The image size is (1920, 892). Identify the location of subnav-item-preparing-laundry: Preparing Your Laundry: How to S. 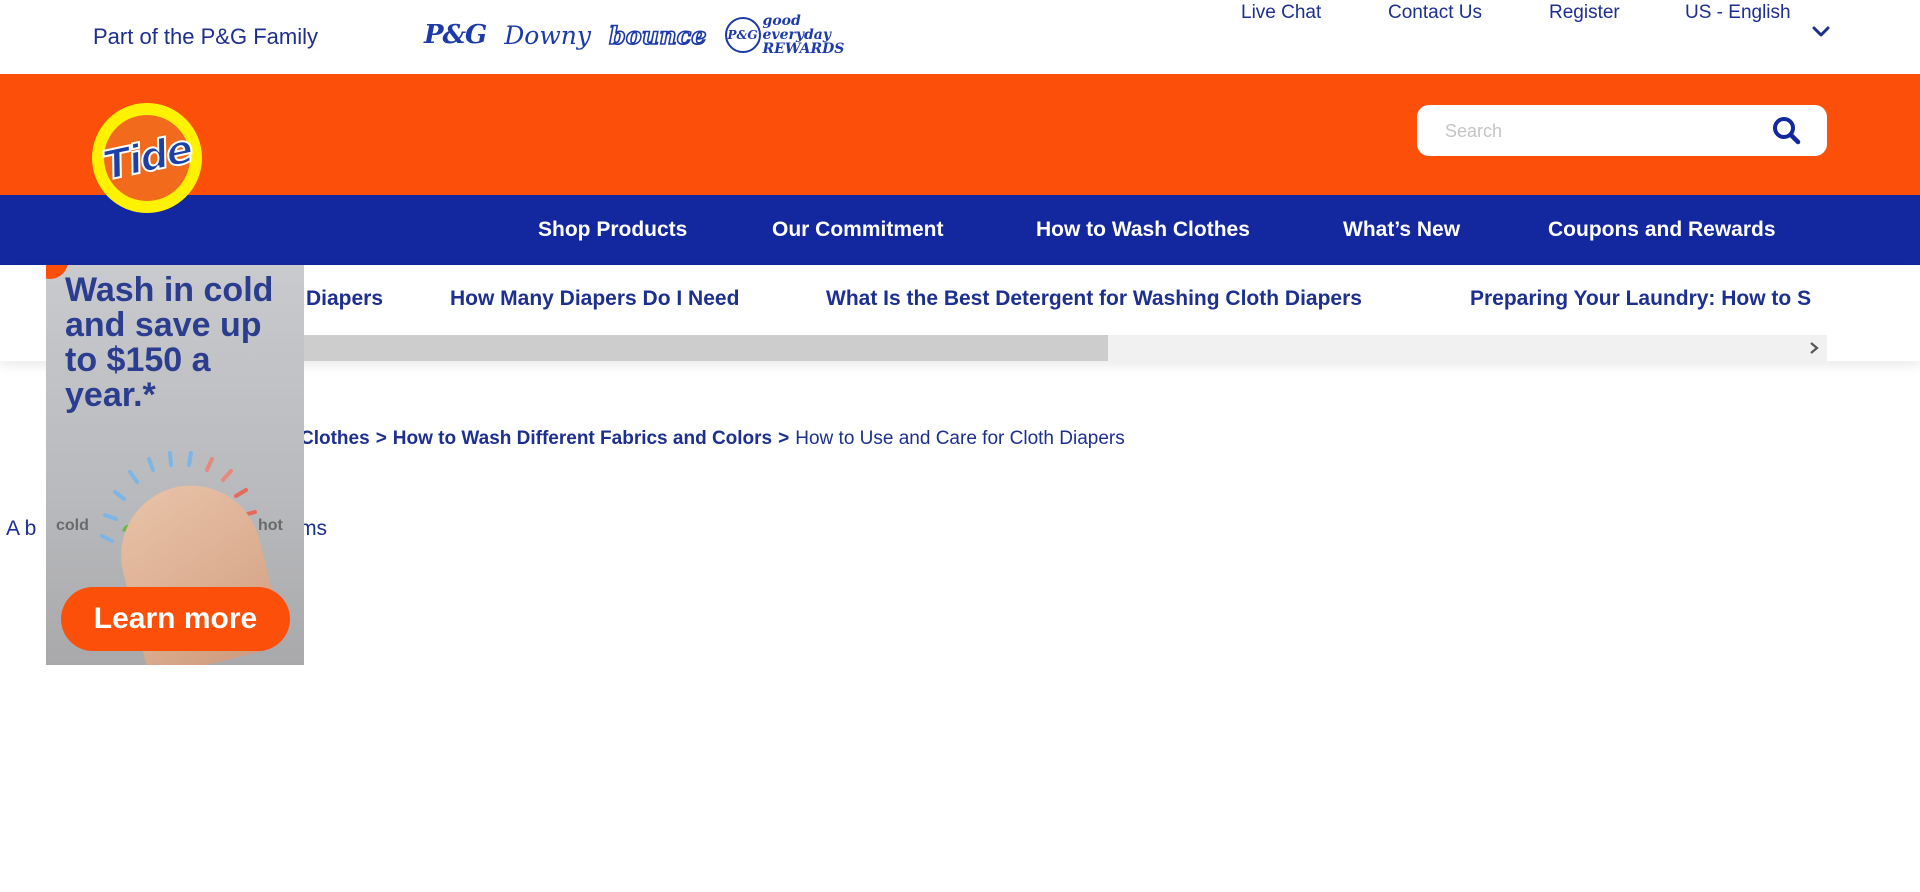
(1640, 299).